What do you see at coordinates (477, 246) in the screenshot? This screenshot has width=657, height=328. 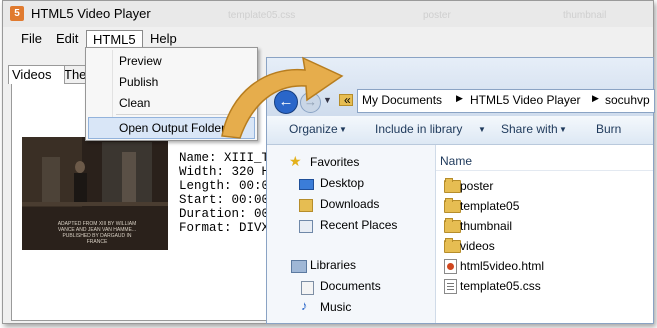 I see `file-name: videos` at bounding box center [477, 246].